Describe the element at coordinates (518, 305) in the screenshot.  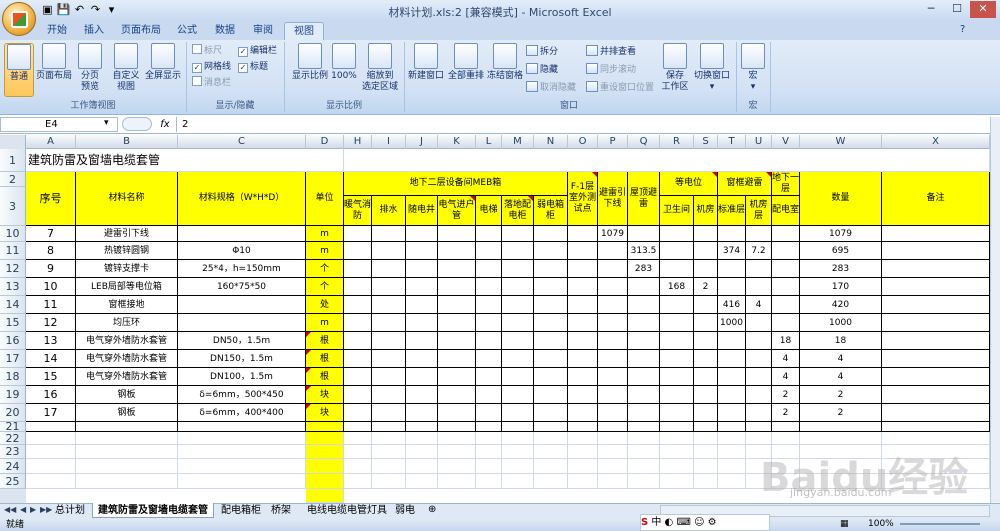
I see `data-row-11-col-M` at that location.